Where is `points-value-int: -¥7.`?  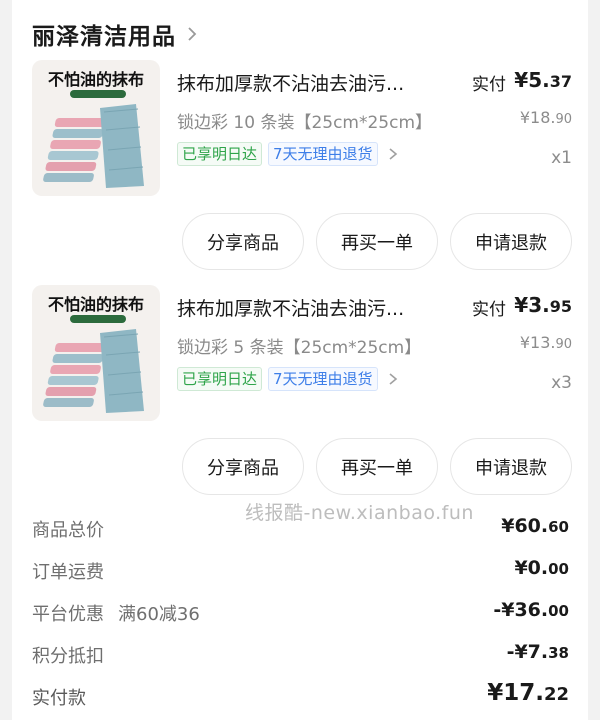
points-value-int: -¥7. is located at coordinates (527, 652).